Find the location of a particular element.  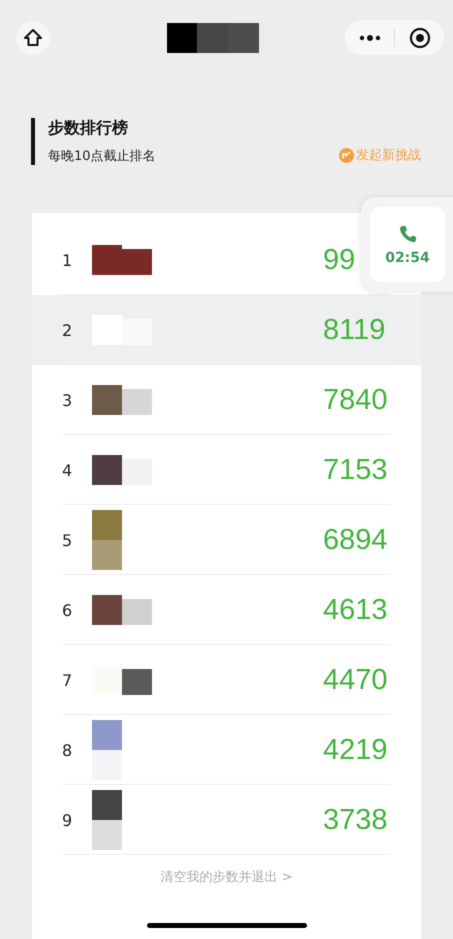

section-title: 步数排行榜 is located at coordinates (88, 128).